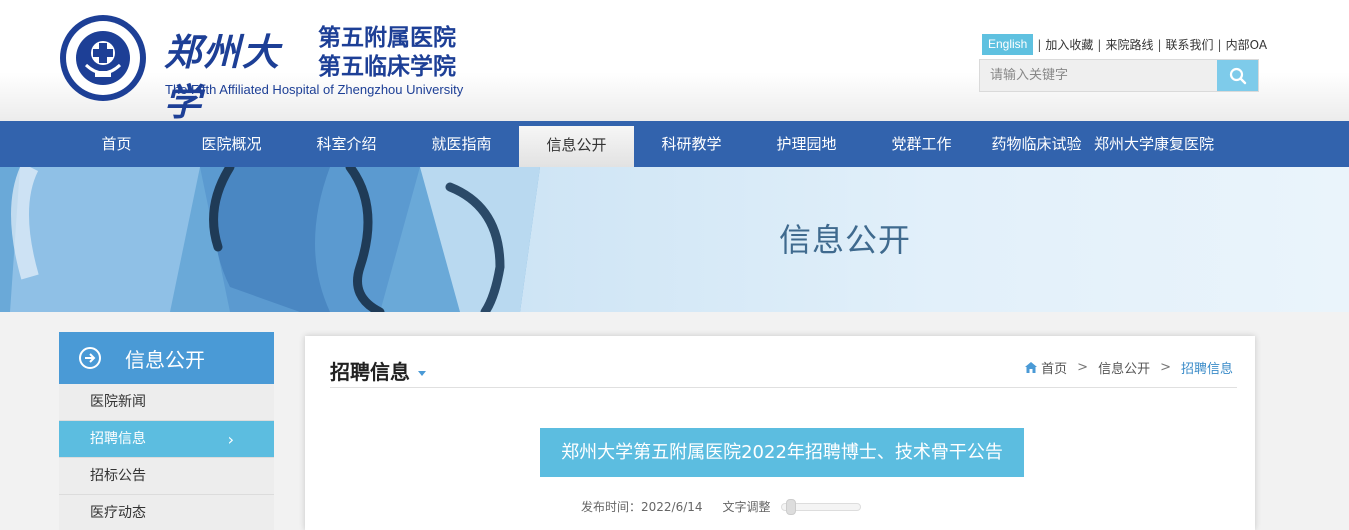 The width and height of the screenshot is (1349, 530). I want to click on nav-item-rehab-hospital: 郑州大学康复医院, so click(1154, 144).